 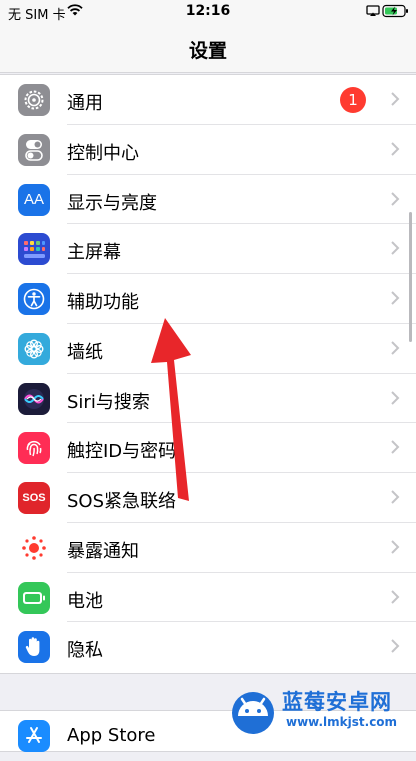 What do you see at coordinates (34, 299) in the screenshot?
I see `accessibility-icon` at bounding box center [34, 299].